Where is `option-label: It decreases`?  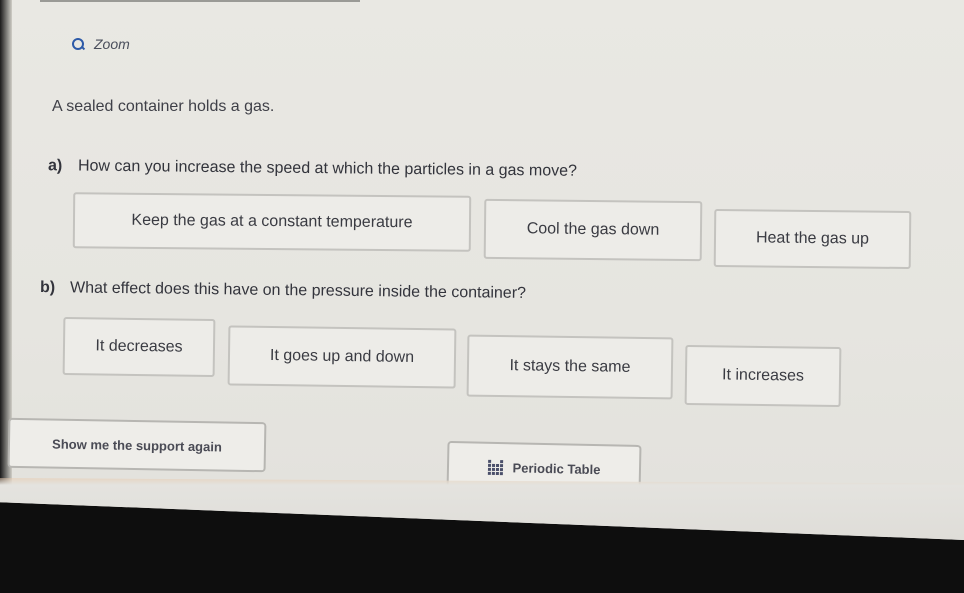
option-label: It decreases is located at coordinates (139, 346).